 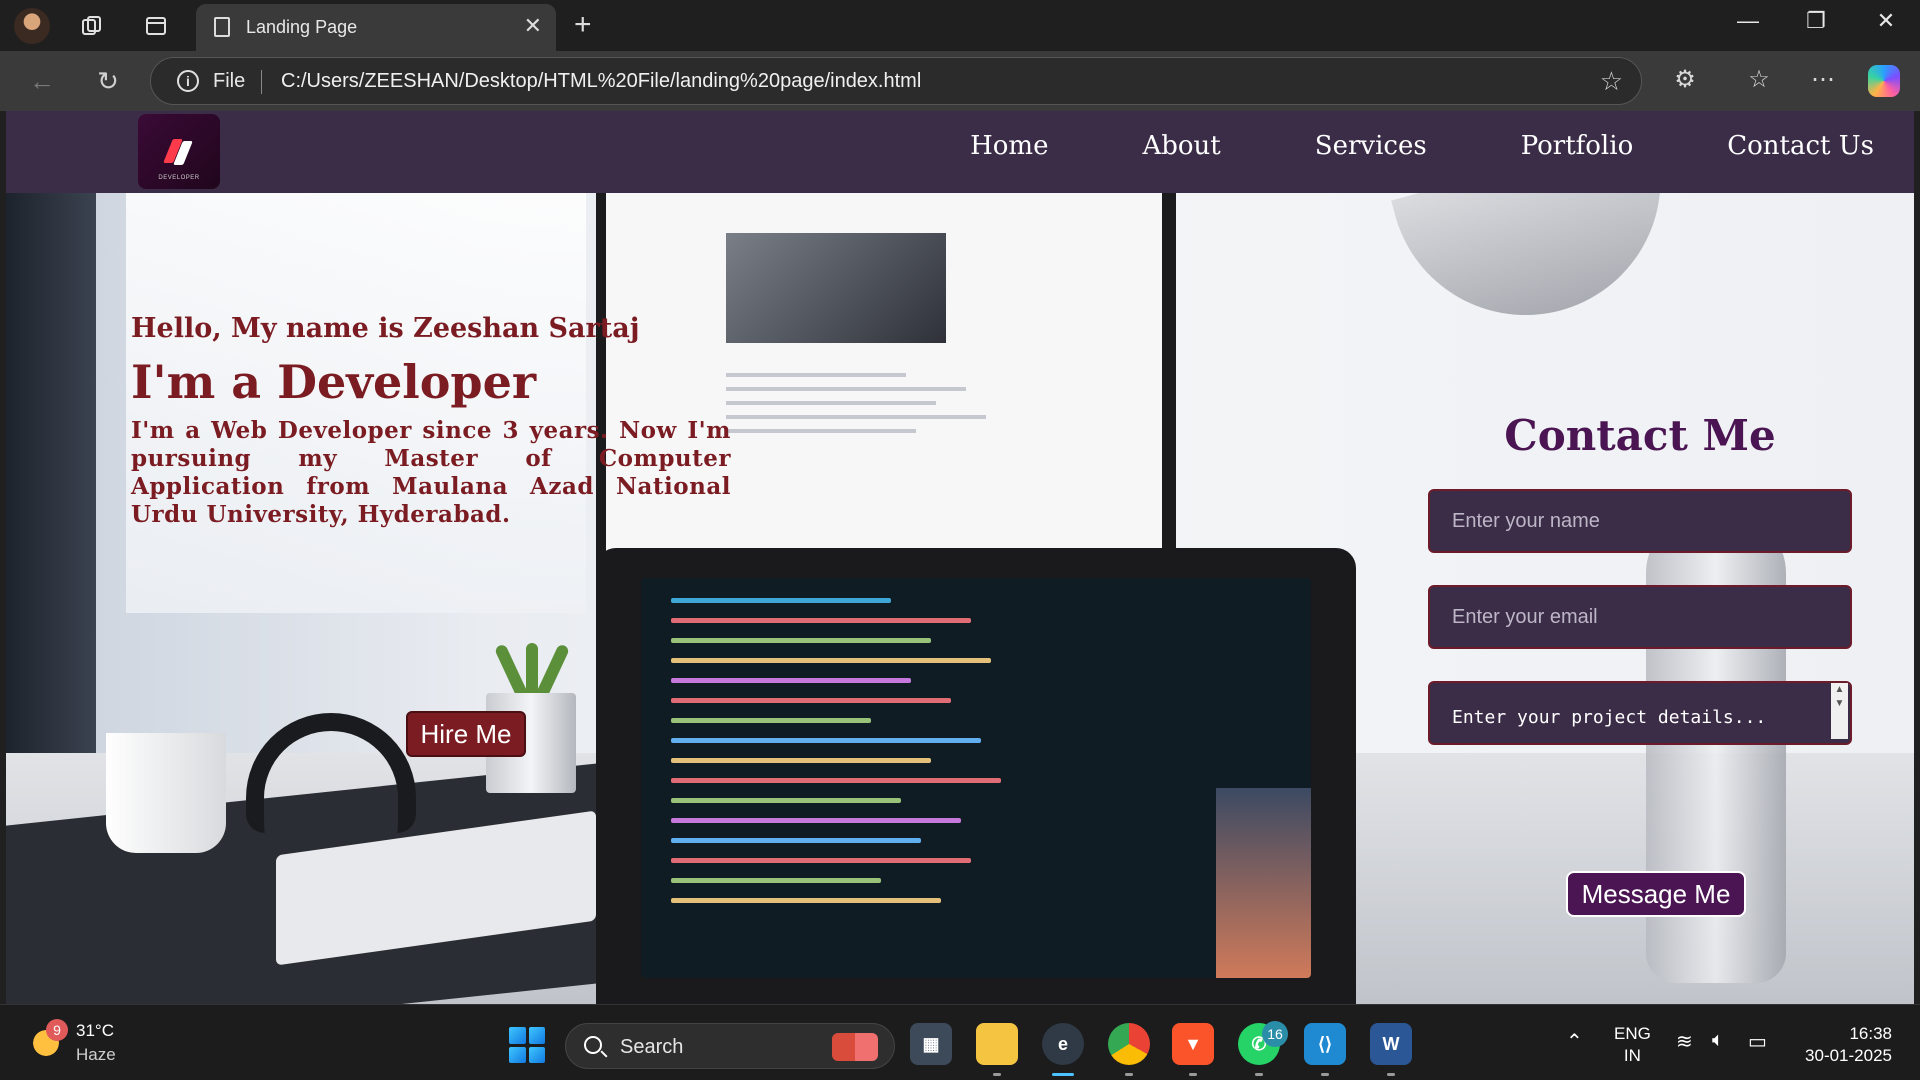 I want to click on copilot-icon, so click(x=1884, y=81).